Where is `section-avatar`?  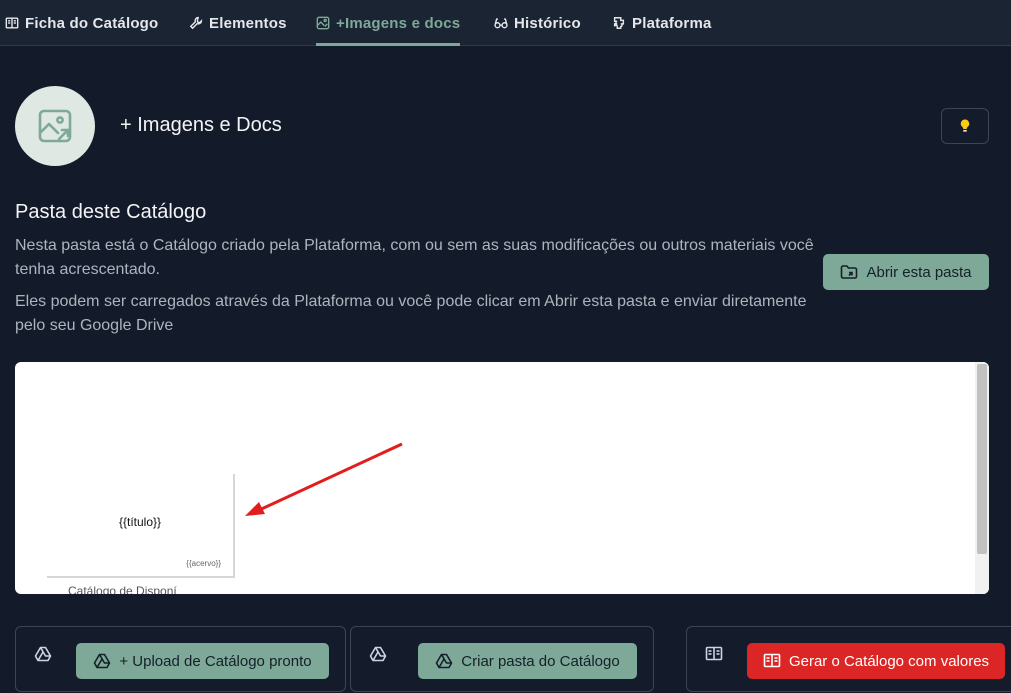 section-avatar is located at coordinates (55, 126).